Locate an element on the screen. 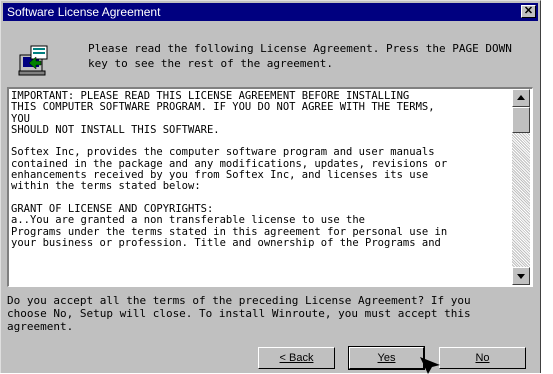  mouse-cursor-icon is located at coordinates (430, 365).